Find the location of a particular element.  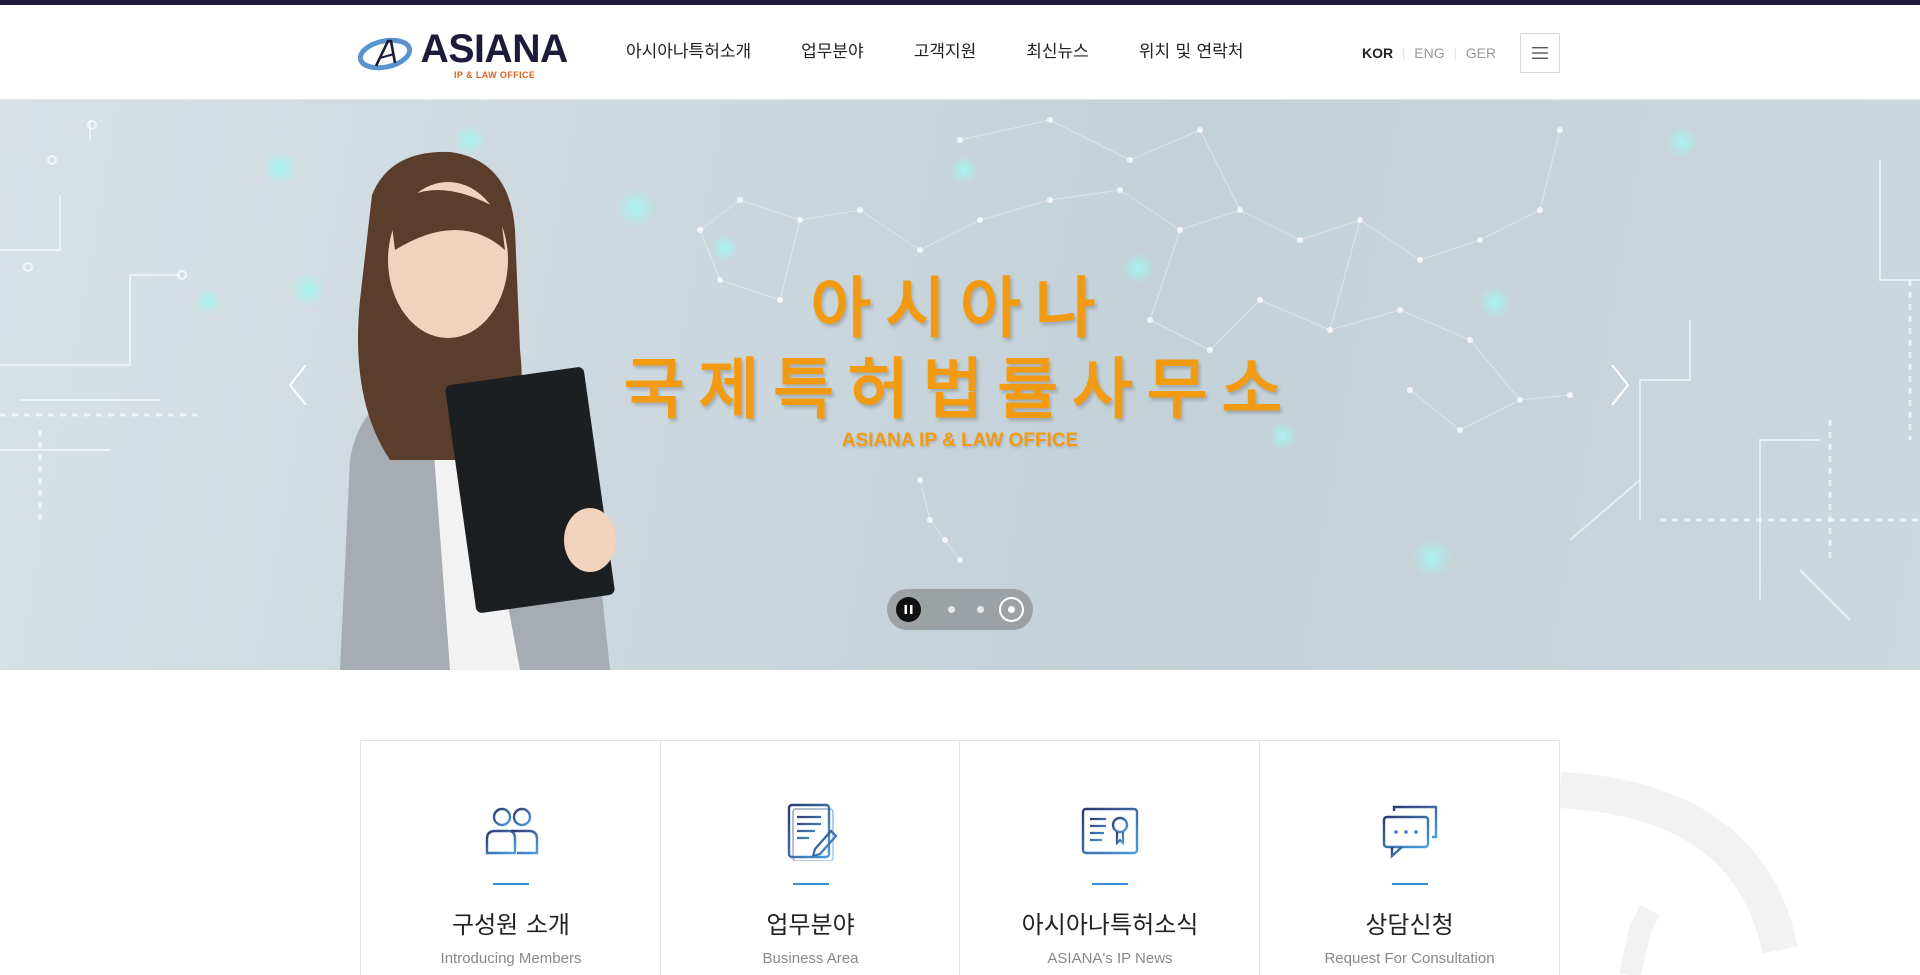

main-nav: 아시아나특허소개 업무분야 고객지원 최신뉴스 위치 및 연락처 is located at coordinates (934, 52).